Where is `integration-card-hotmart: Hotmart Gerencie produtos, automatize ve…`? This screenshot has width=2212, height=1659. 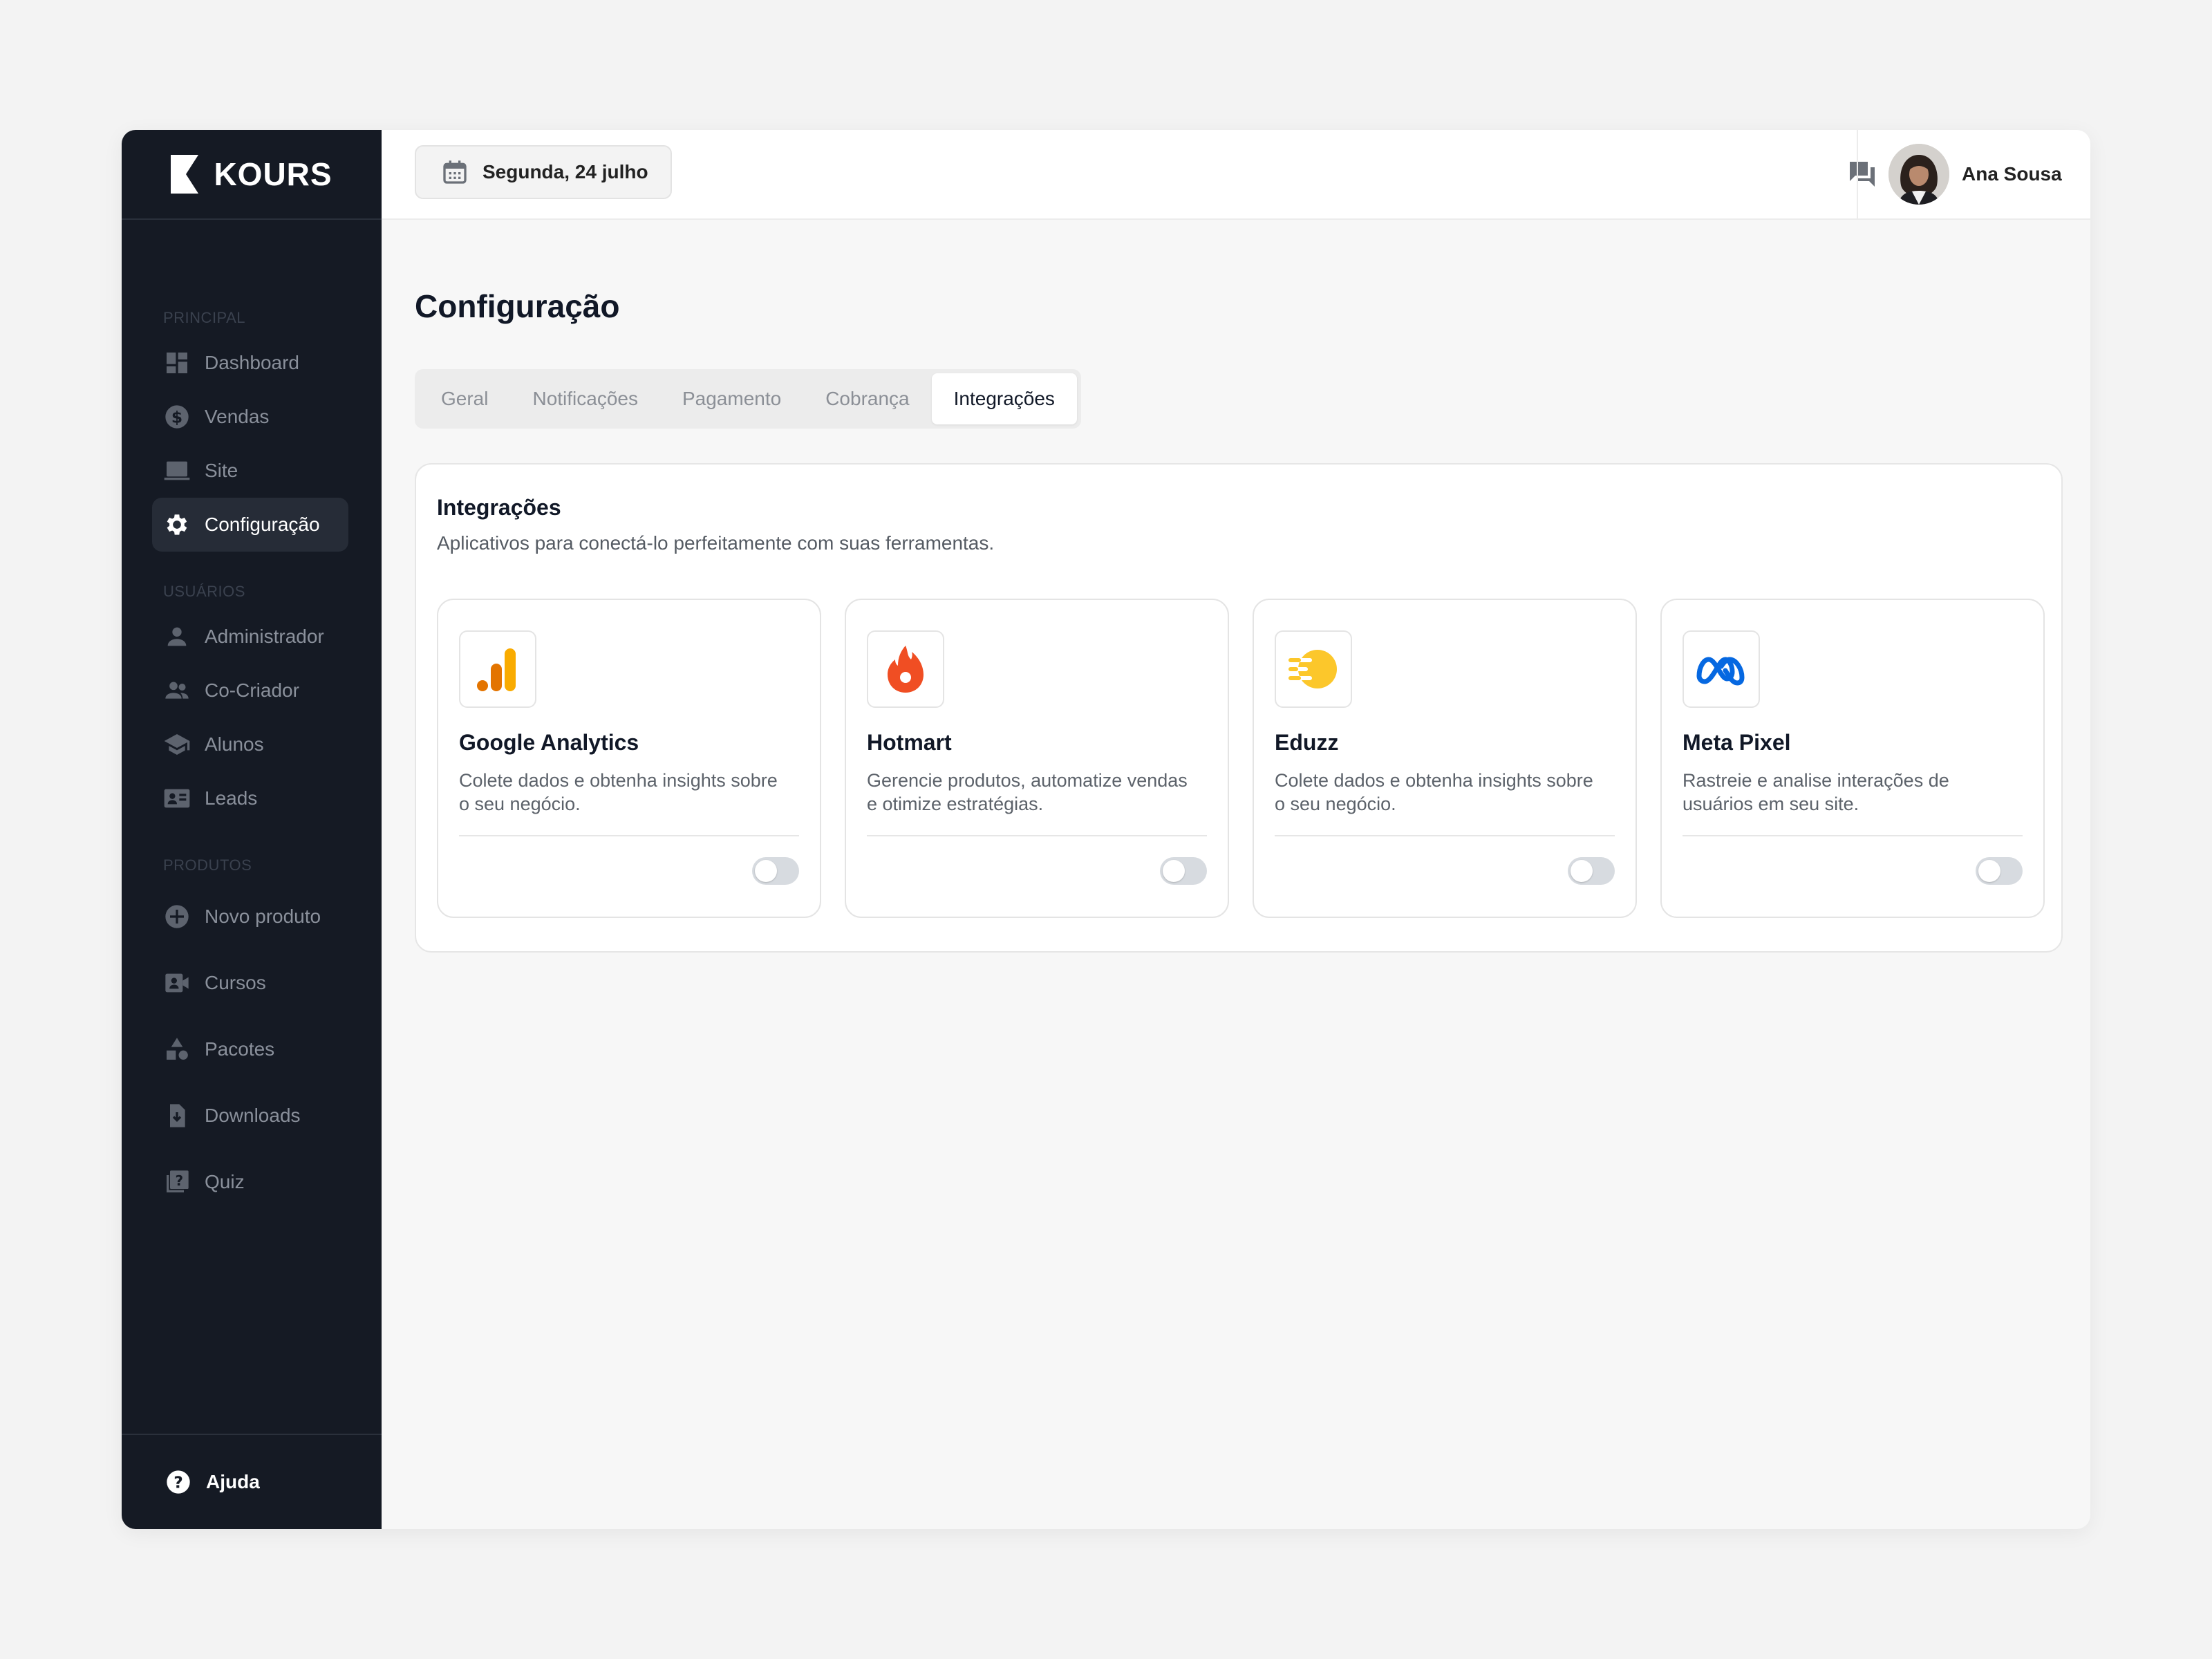 integration-card-hotmart: Hotmart Gerencie produtos, automatize ve… is located at coordinates (1037, 758).